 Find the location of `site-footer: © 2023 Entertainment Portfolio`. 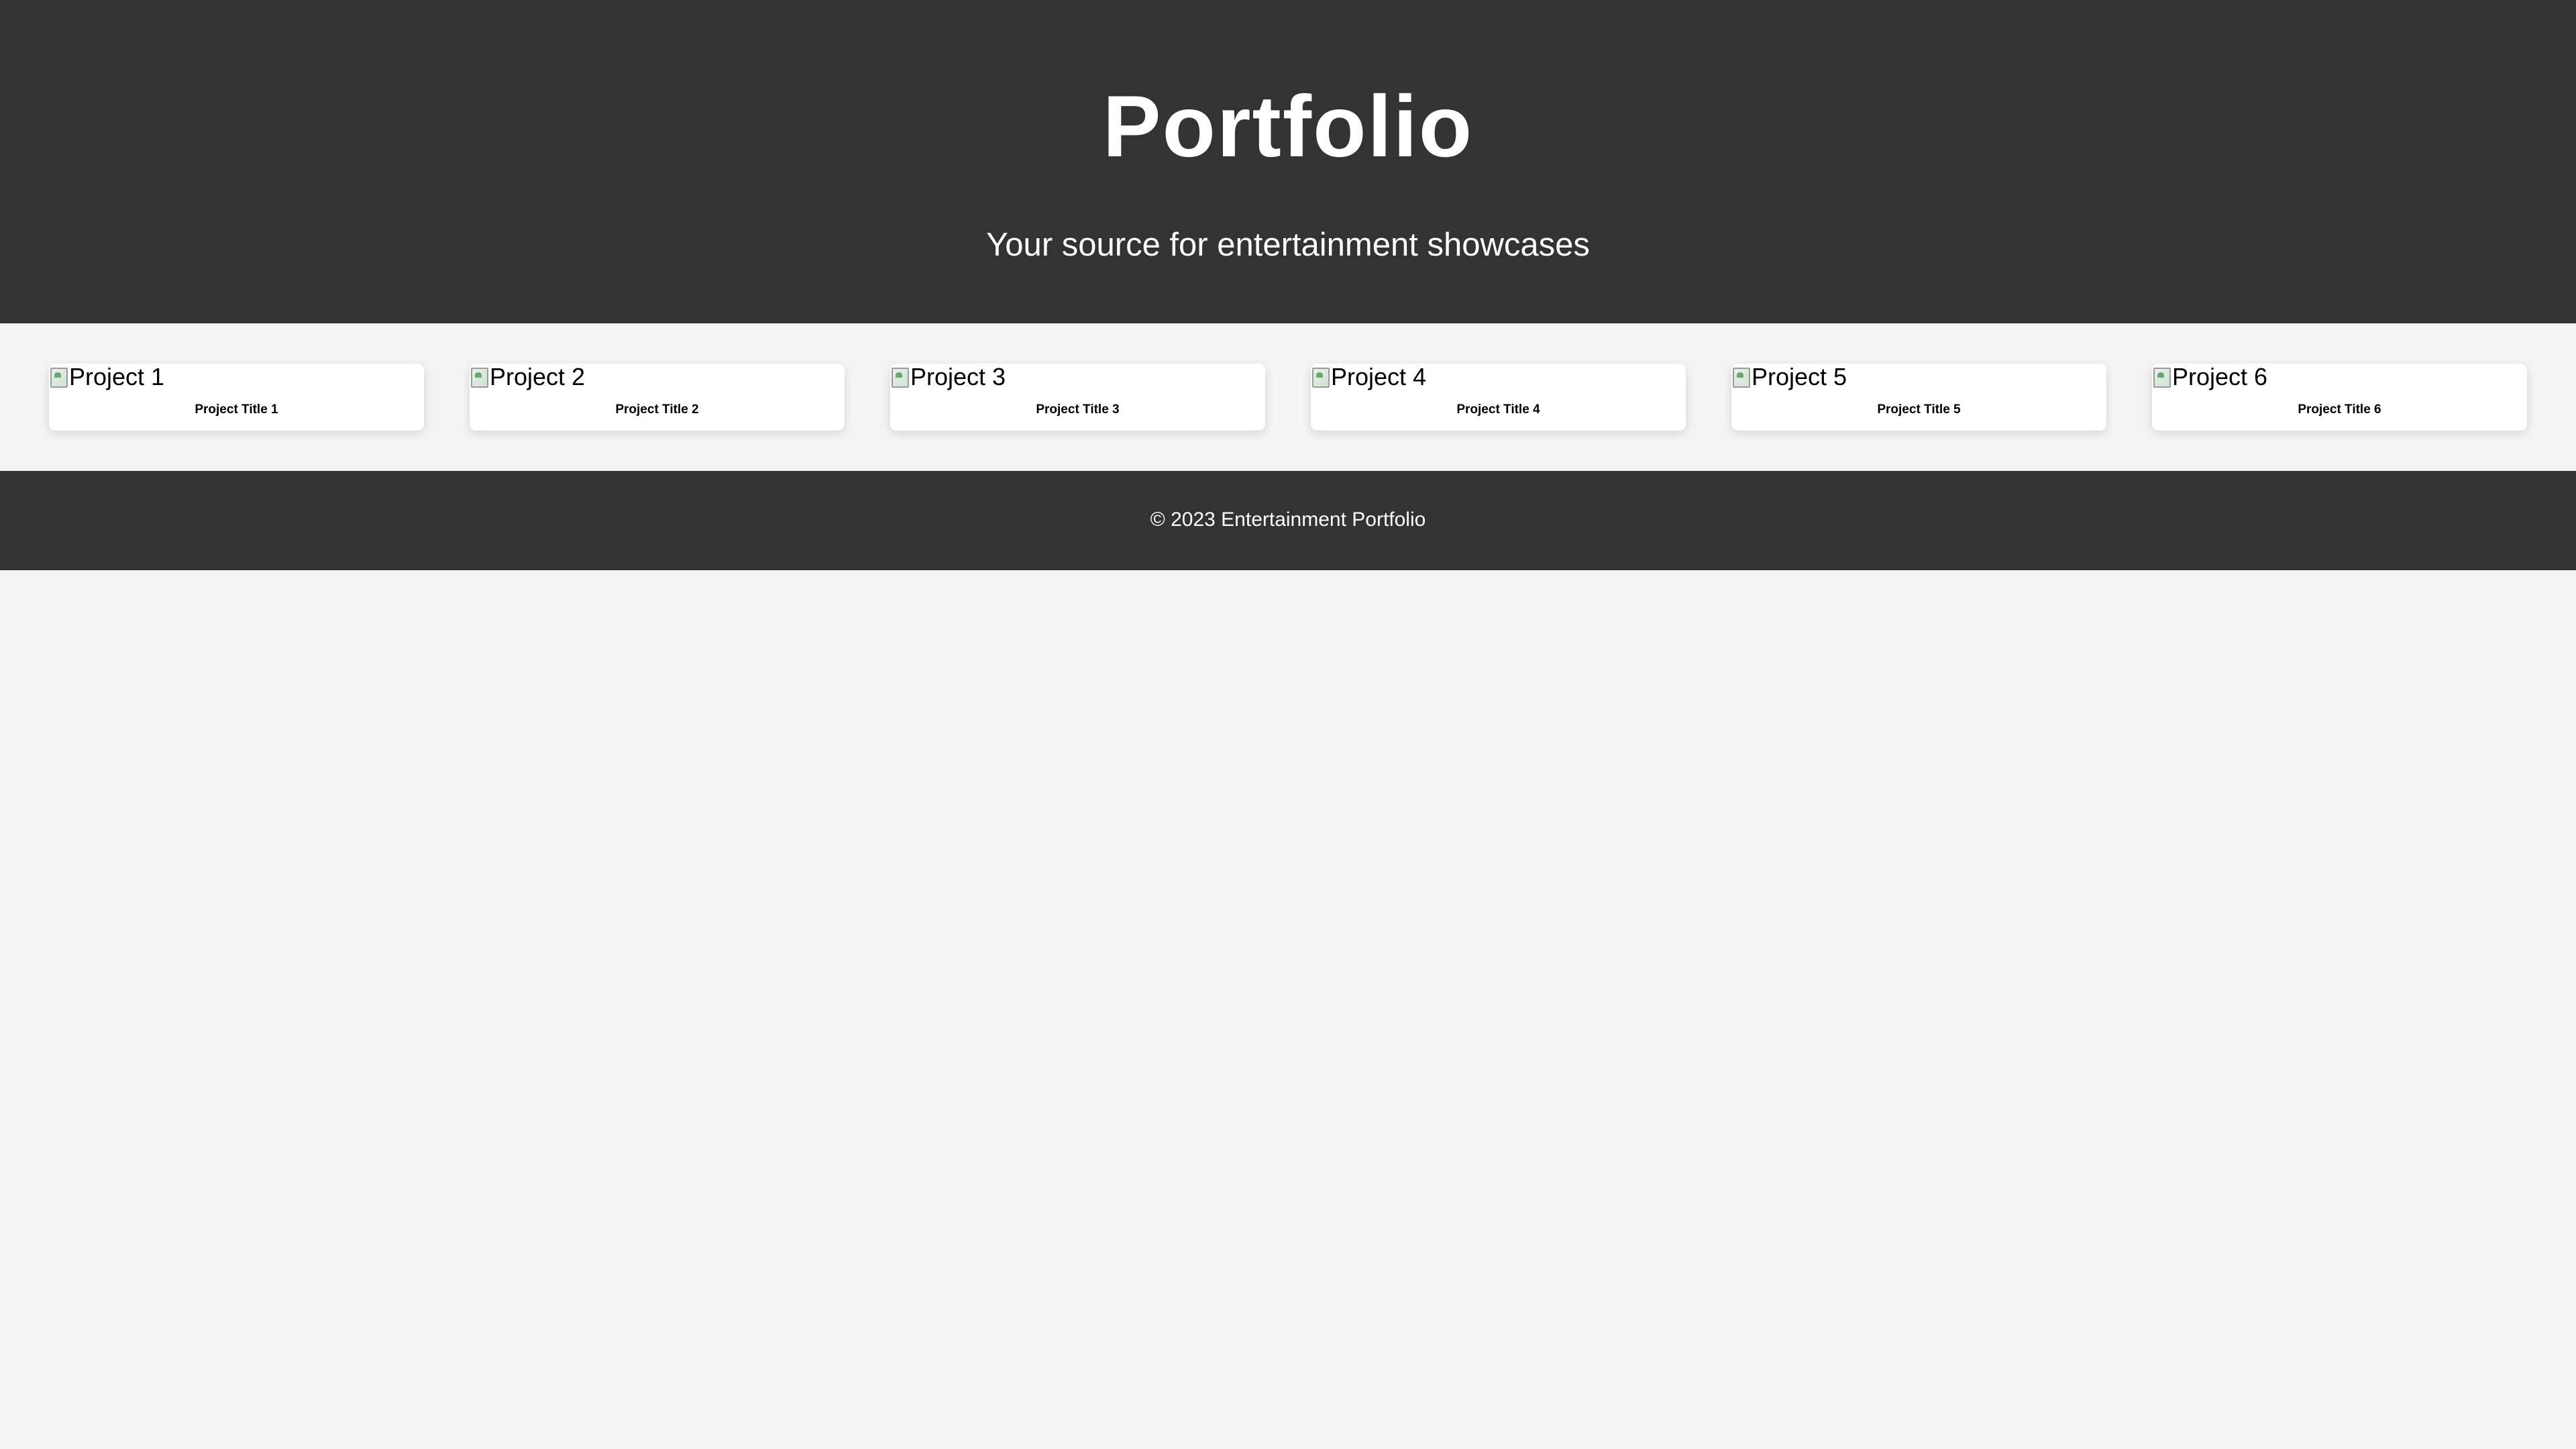

site-footer: © 2023 Entertainment Portfolio is located at coordinates (1288, 520).